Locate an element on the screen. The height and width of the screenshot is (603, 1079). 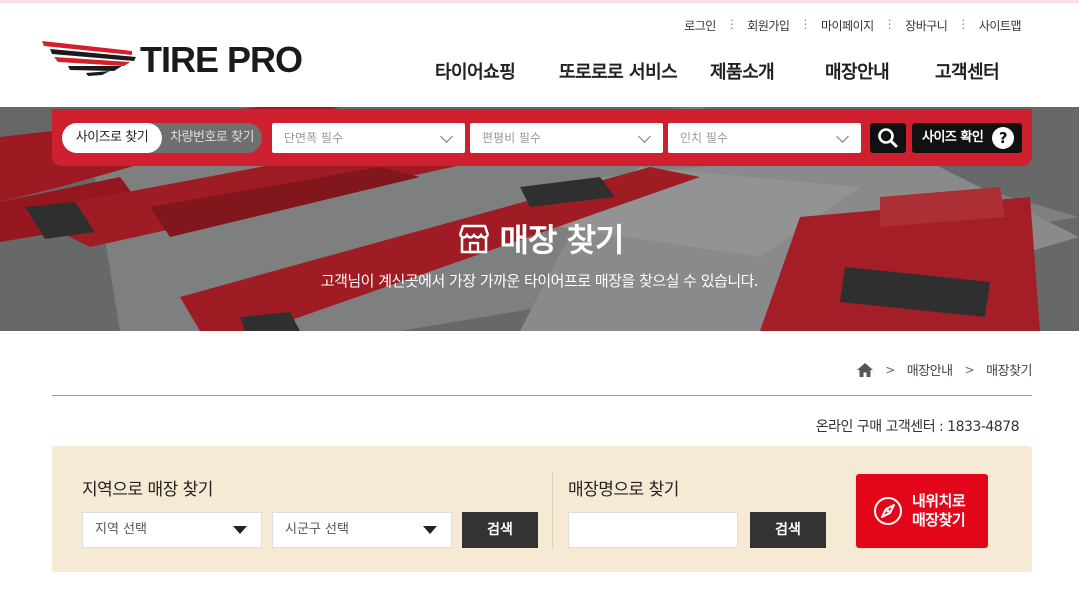
nav-store-info: 매장안내 is located at coordinates (857, 71).